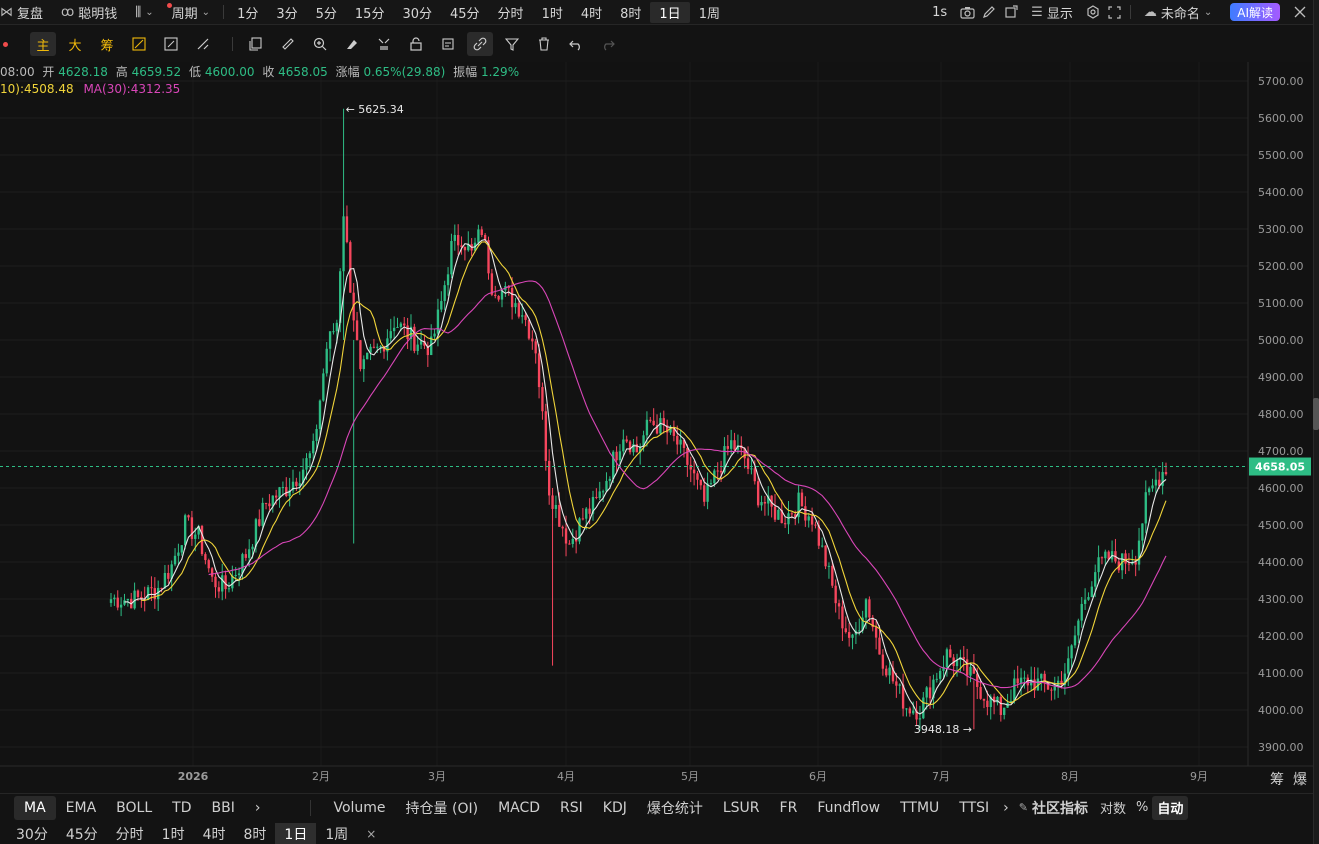 The width and height of the screenshot is (1319, 844). Describe the element at coordinates (1281, 155) in the screenshot. I see `y-tick-label: 5500.00` at that location.